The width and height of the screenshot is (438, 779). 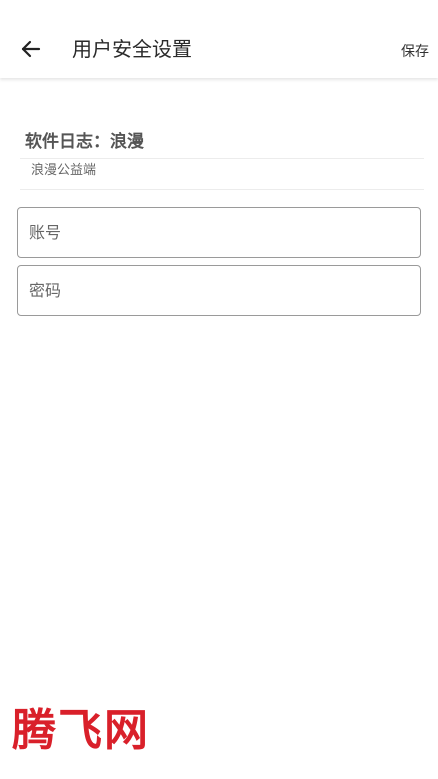 I want to click on password-field, so click(x=219, y=290).